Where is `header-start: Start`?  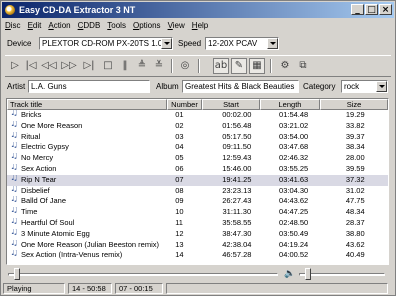
header-start: Start is located at coordinates (231, 104).